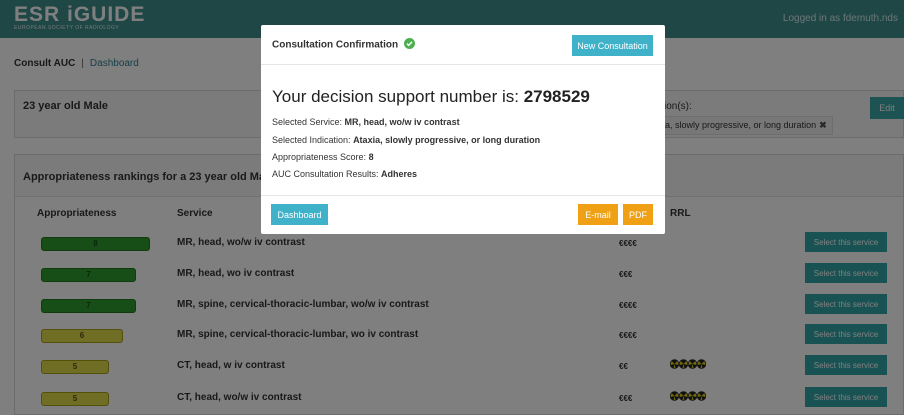 This screenshot has height=415, width=904. I want to click on auc-result: AUC Consultation Results: Adheres, so click(344, 174).